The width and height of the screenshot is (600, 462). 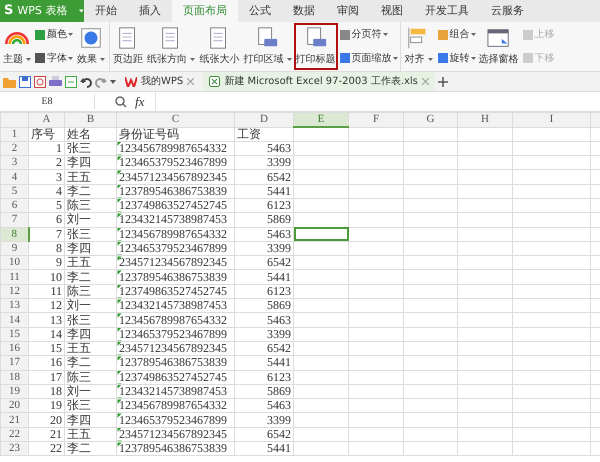 I want to click on row-header: 5, so click(x=14, y=191).